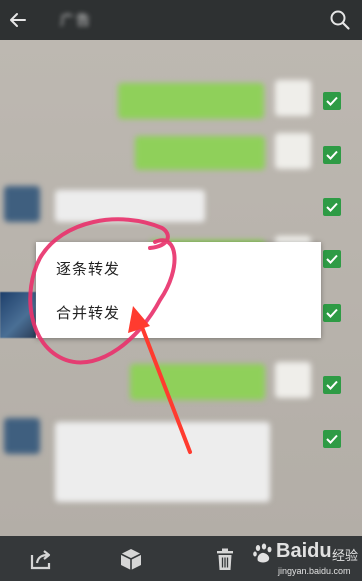 The height and width of the screenshot is (581, 362). I want to click on image-thumbnail, so click(18, 315).